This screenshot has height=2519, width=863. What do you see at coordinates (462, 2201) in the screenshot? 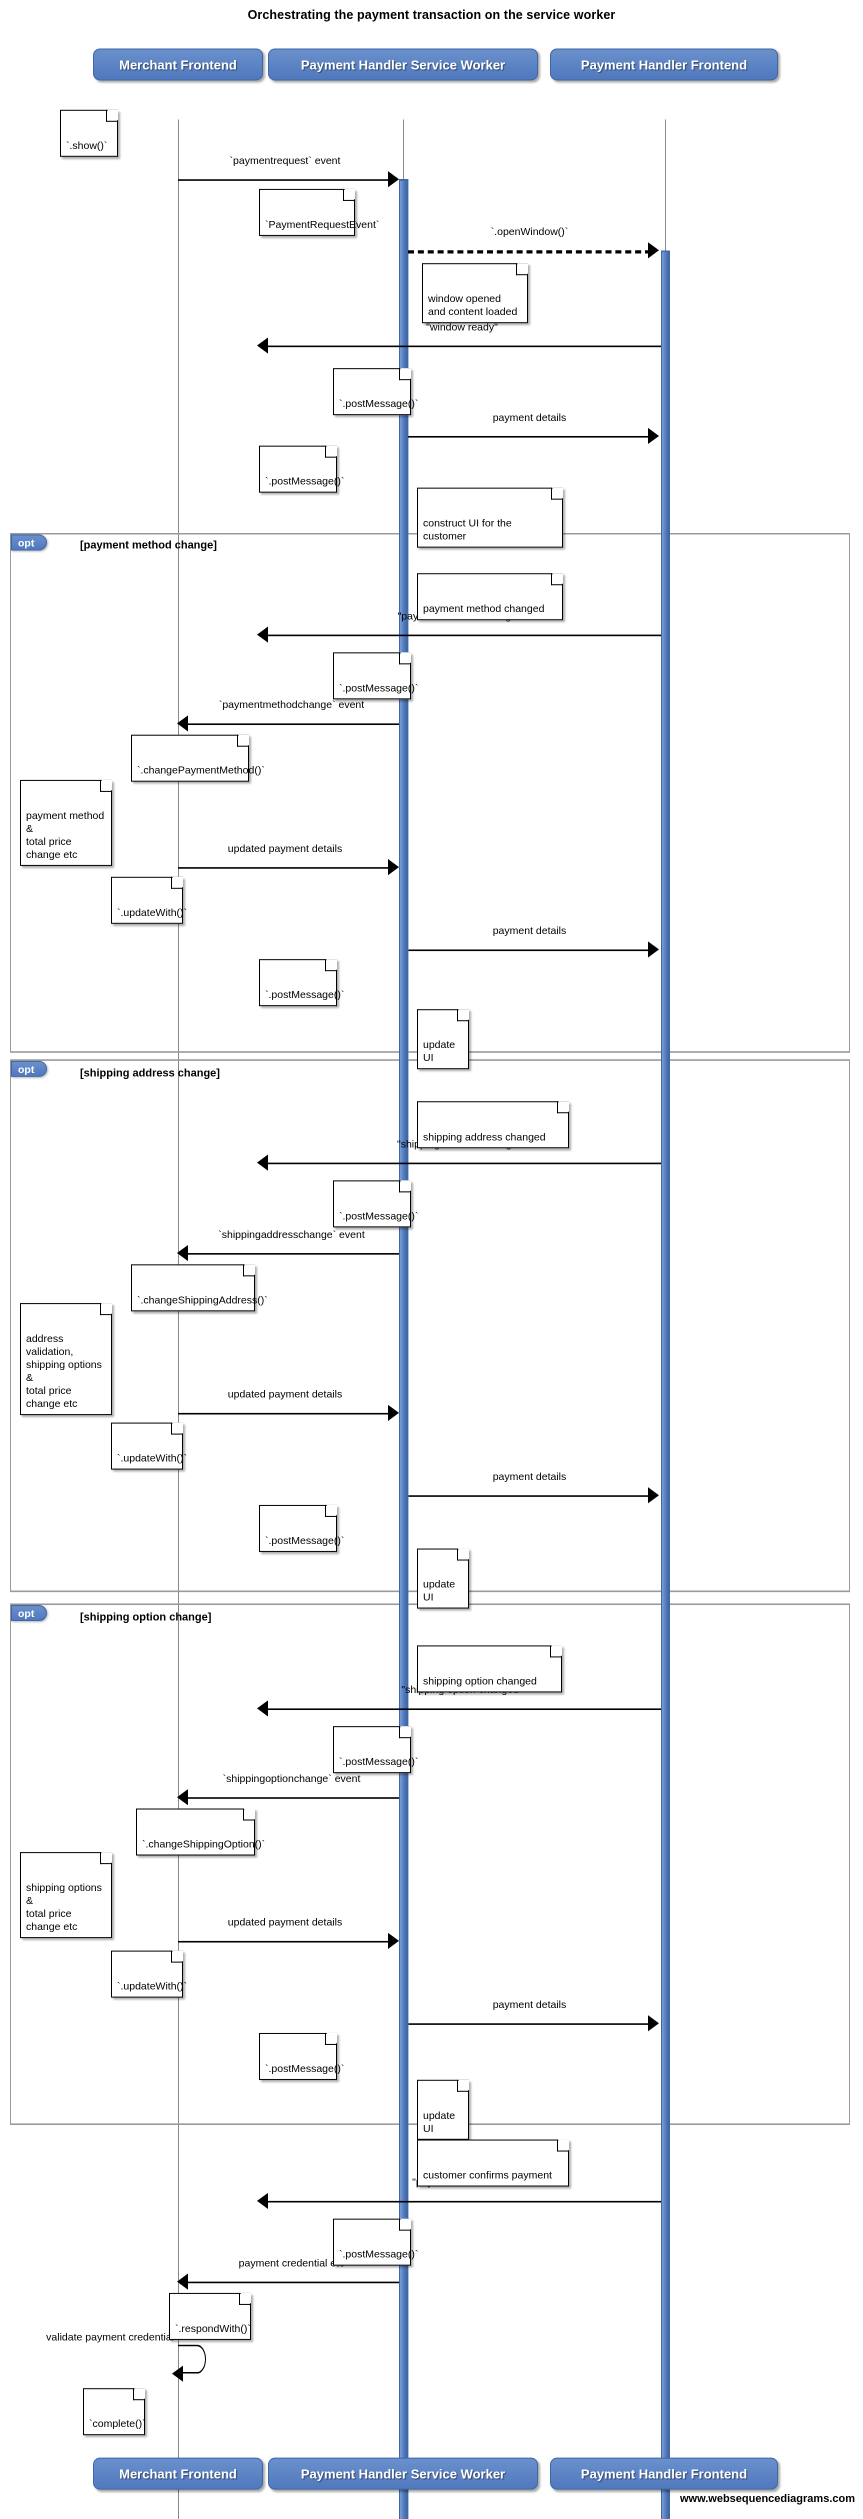
I see `message-line-payment-authorized` at bounding box center [462, 2201].